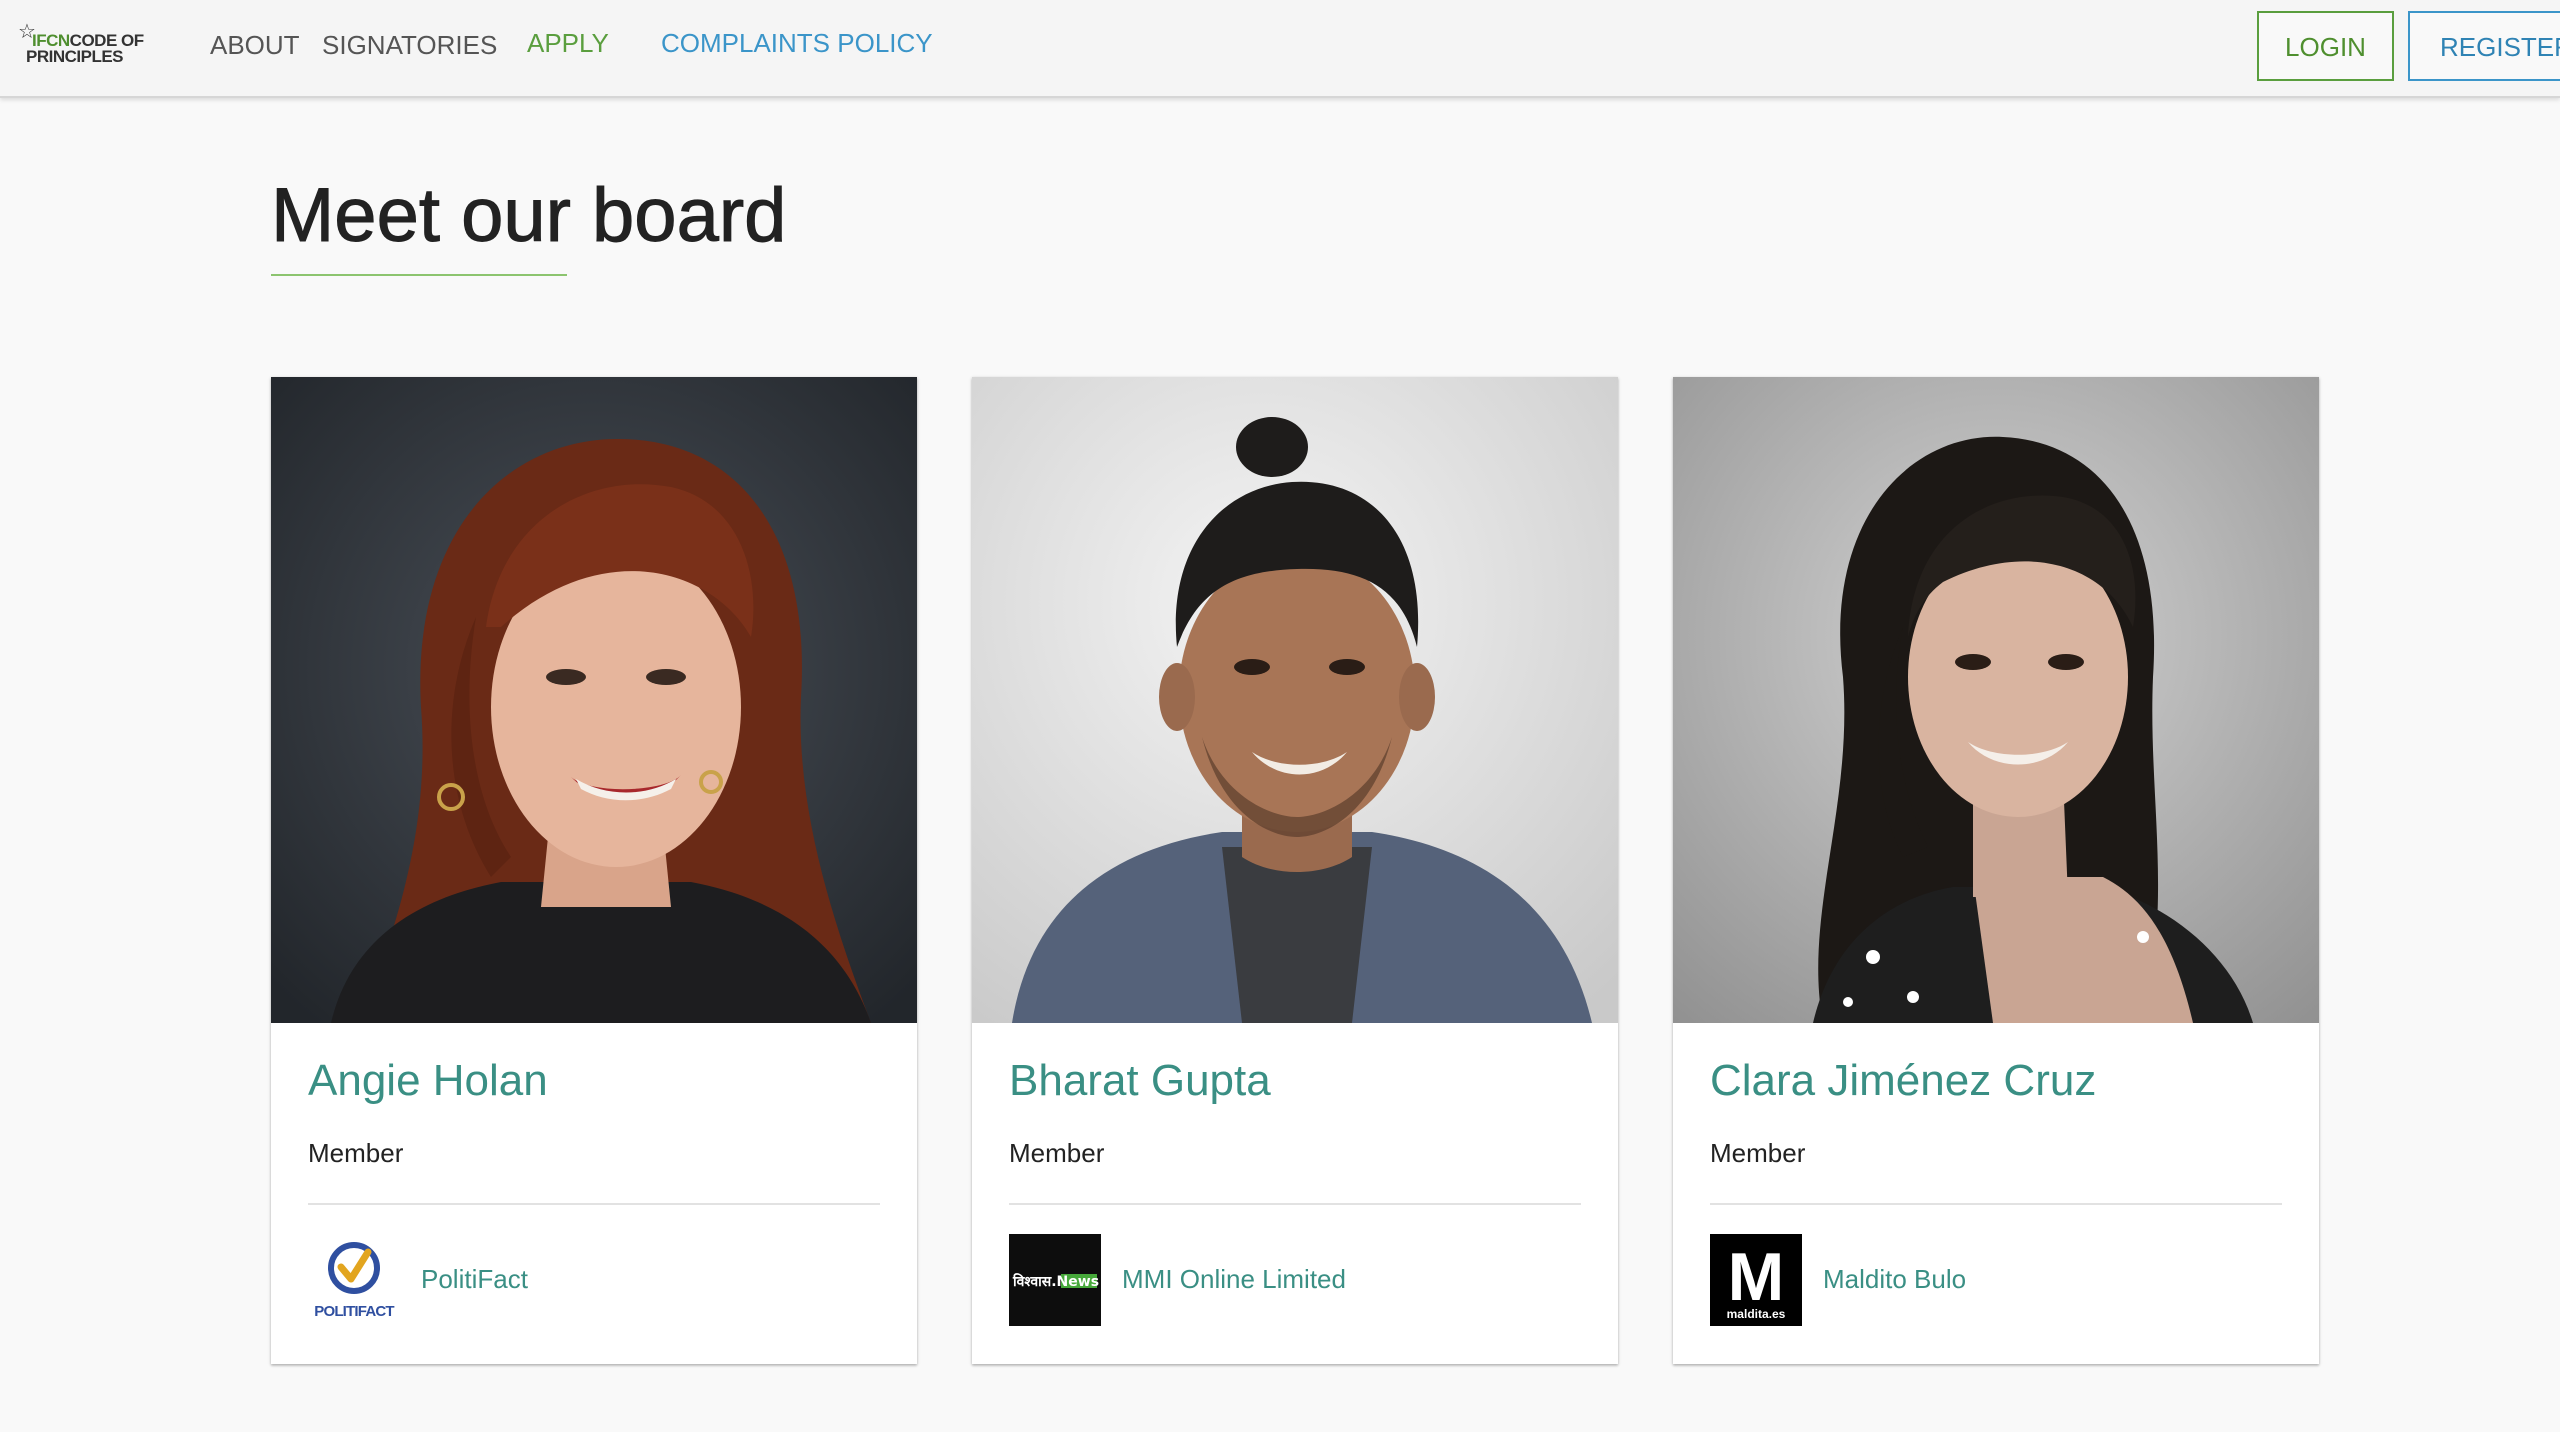 This screenshot has height=1432, width=2560. I want to click on member-name: Bharat Gupta, so click(1140, 1081).